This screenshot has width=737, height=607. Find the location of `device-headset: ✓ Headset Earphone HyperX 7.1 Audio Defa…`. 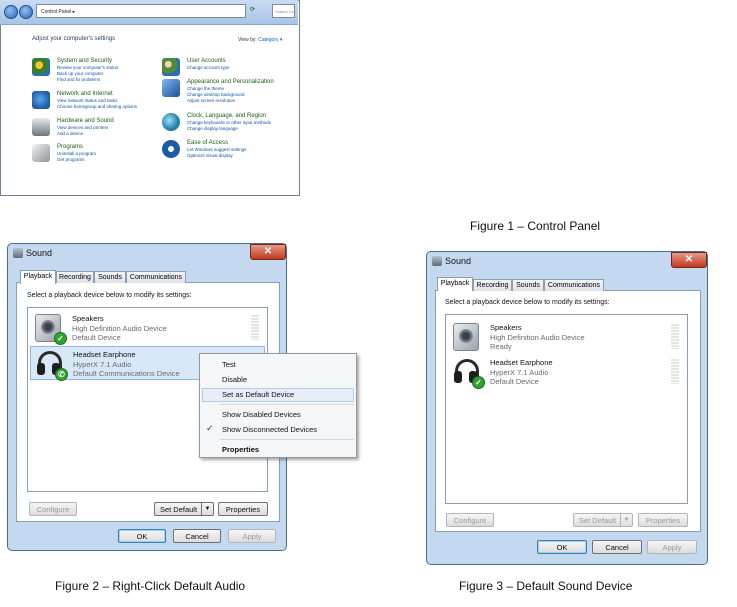

device-headset: ✓ Headset Earphone HyperX 7.1 Audio Defa… is located at coordinates (566, 372).